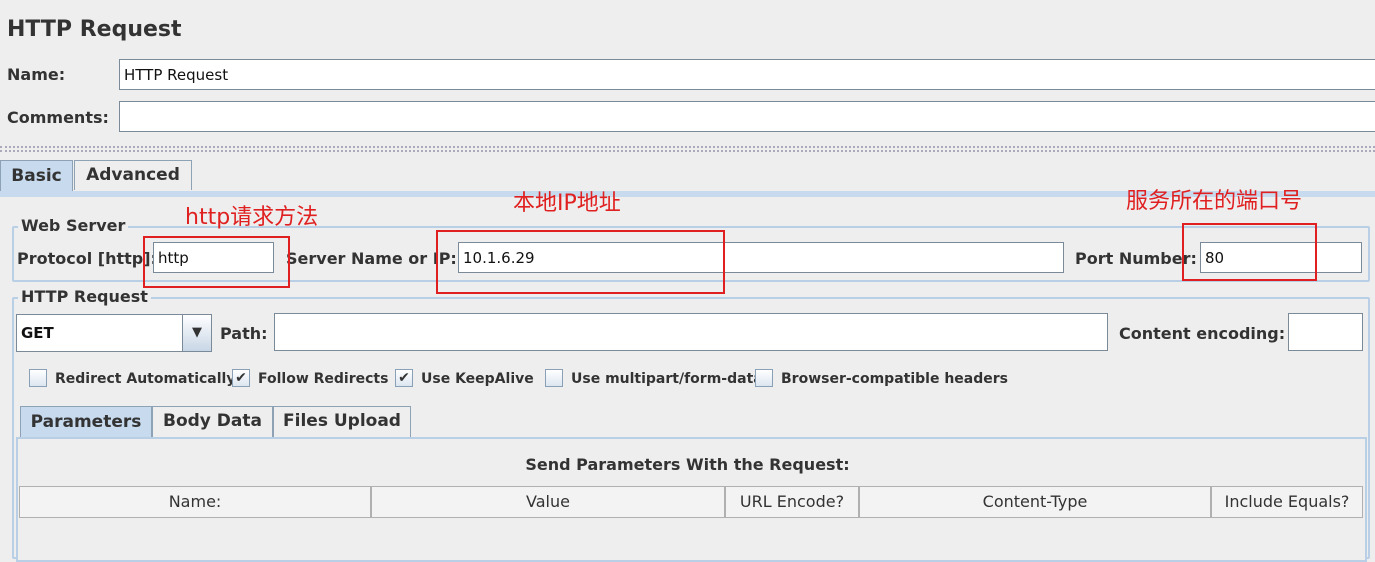 This screenshot has height=562, width=1375. I want to click on encoding-input, so click(1325, 332).